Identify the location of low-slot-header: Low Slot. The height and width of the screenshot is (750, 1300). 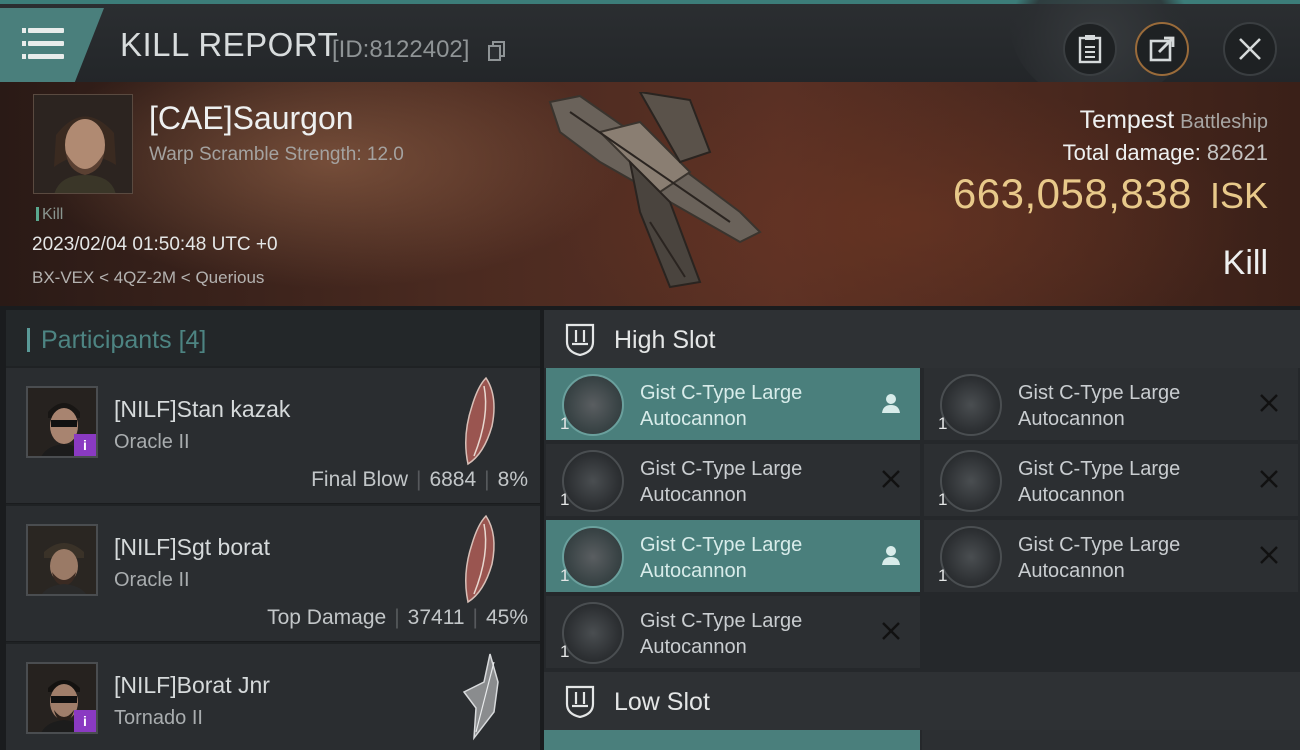
(922, 701).